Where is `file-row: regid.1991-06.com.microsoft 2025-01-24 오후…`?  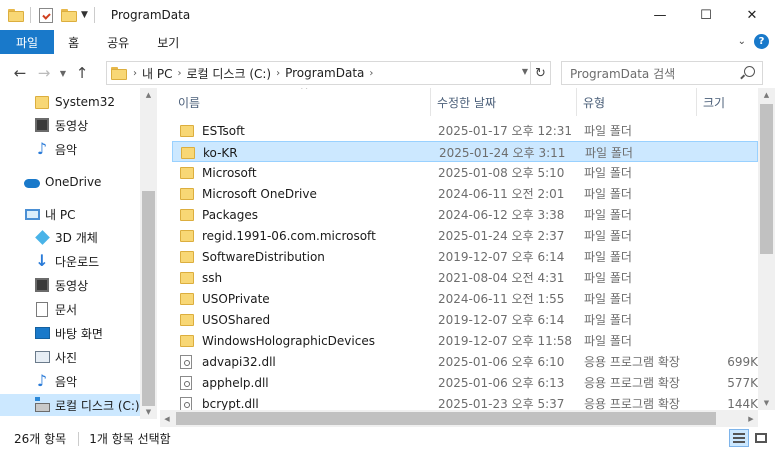 file-row: regid.1991-06.com.microsoft 2025-01-24 오후… is located at coordinates (465, 235).